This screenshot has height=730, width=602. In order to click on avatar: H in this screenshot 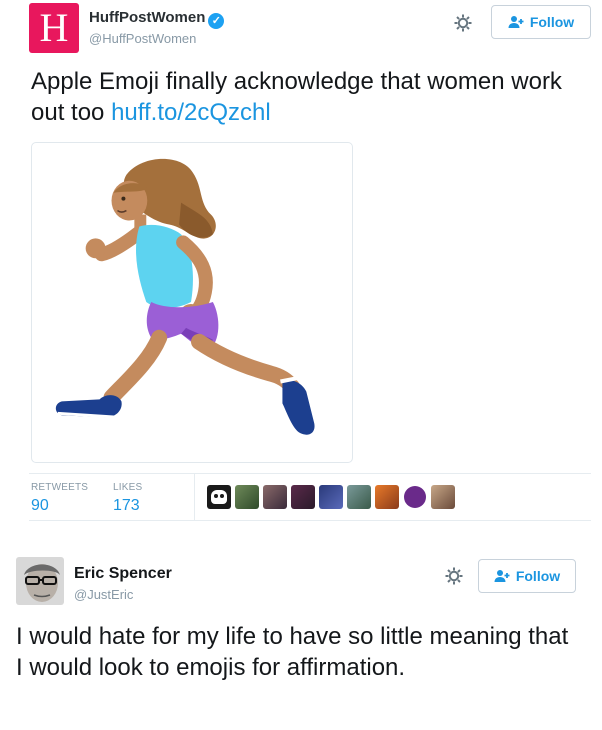, I will do `click(54, 28)`.